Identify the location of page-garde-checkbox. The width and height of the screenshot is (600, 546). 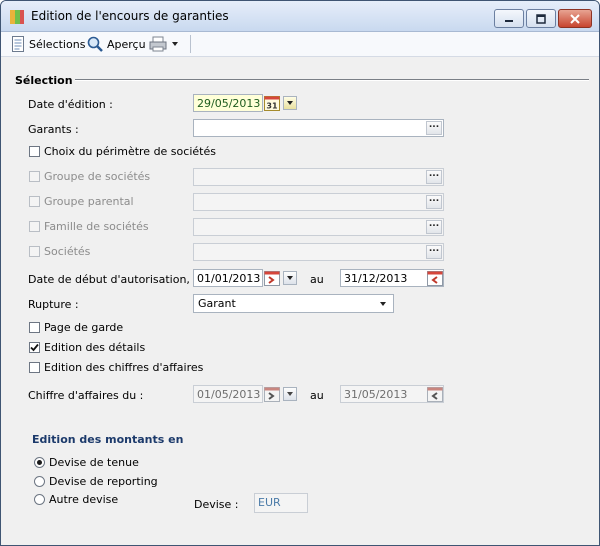
(34, 327).